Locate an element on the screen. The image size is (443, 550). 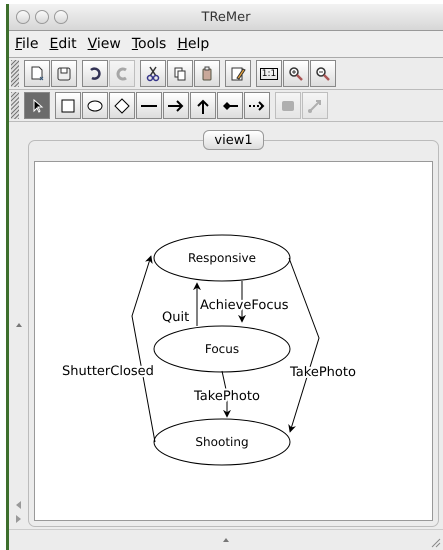
menu-item: Edit is located at coordinates (63, 44).